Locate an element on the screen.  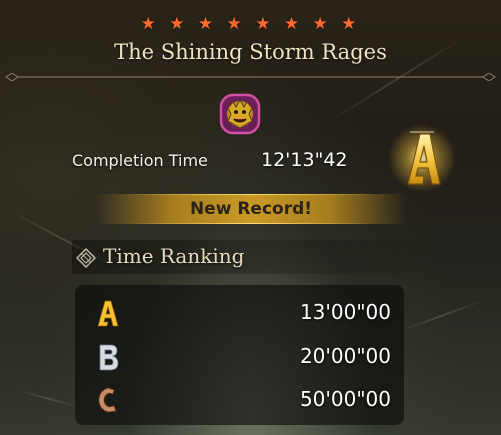
rank-row-a: 13'00"00 is located at coordinates (239, 312).